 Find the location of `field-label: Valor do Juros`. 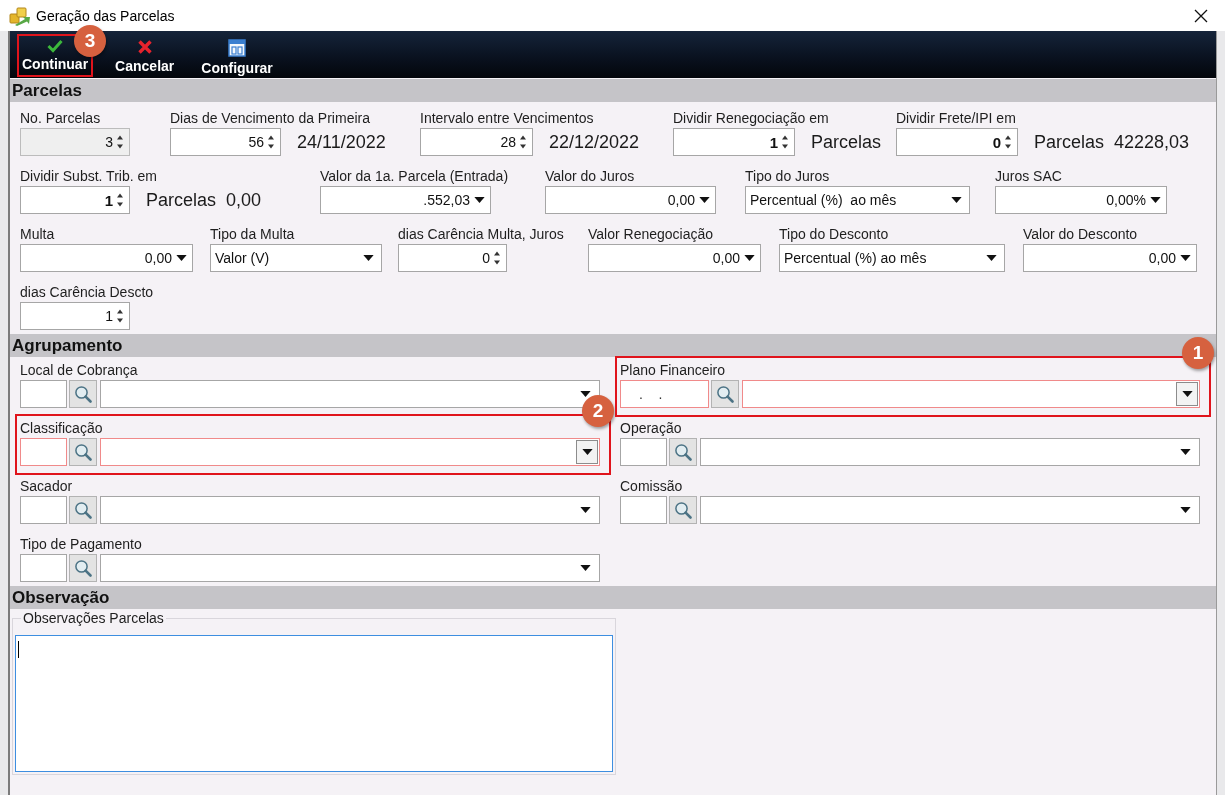

field-label: Valor do Juros is located at coordinates (590, 176).